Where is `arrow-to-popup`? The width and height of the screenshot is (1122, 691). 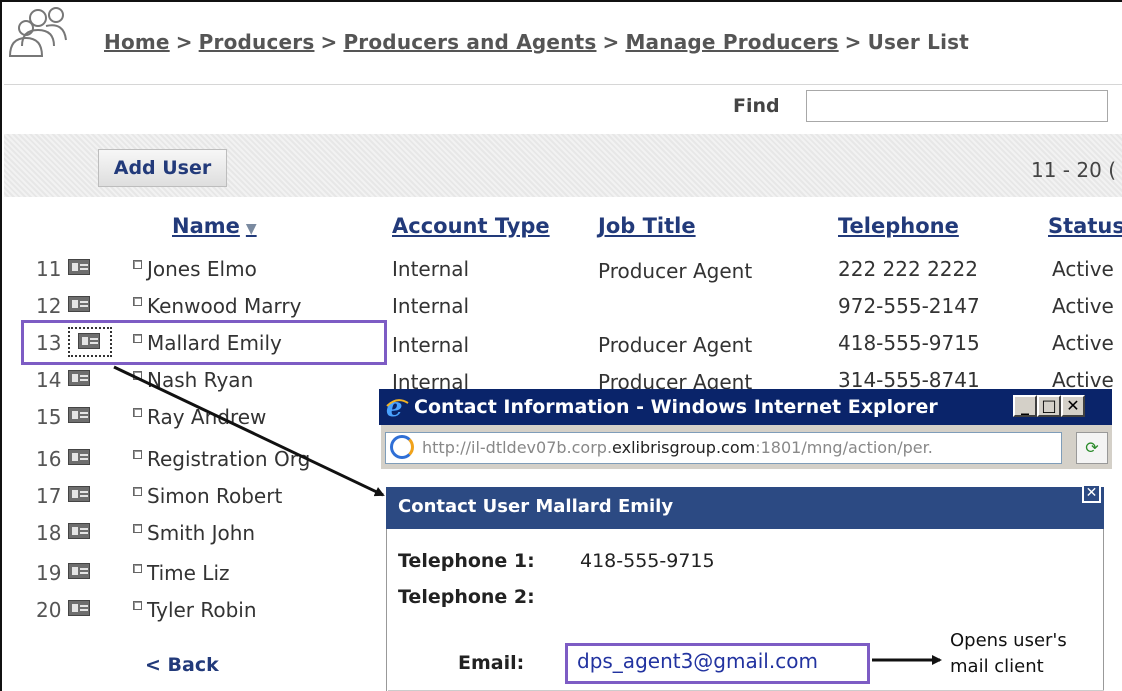 arrow-to-popup is located at coordinates (249, 431).